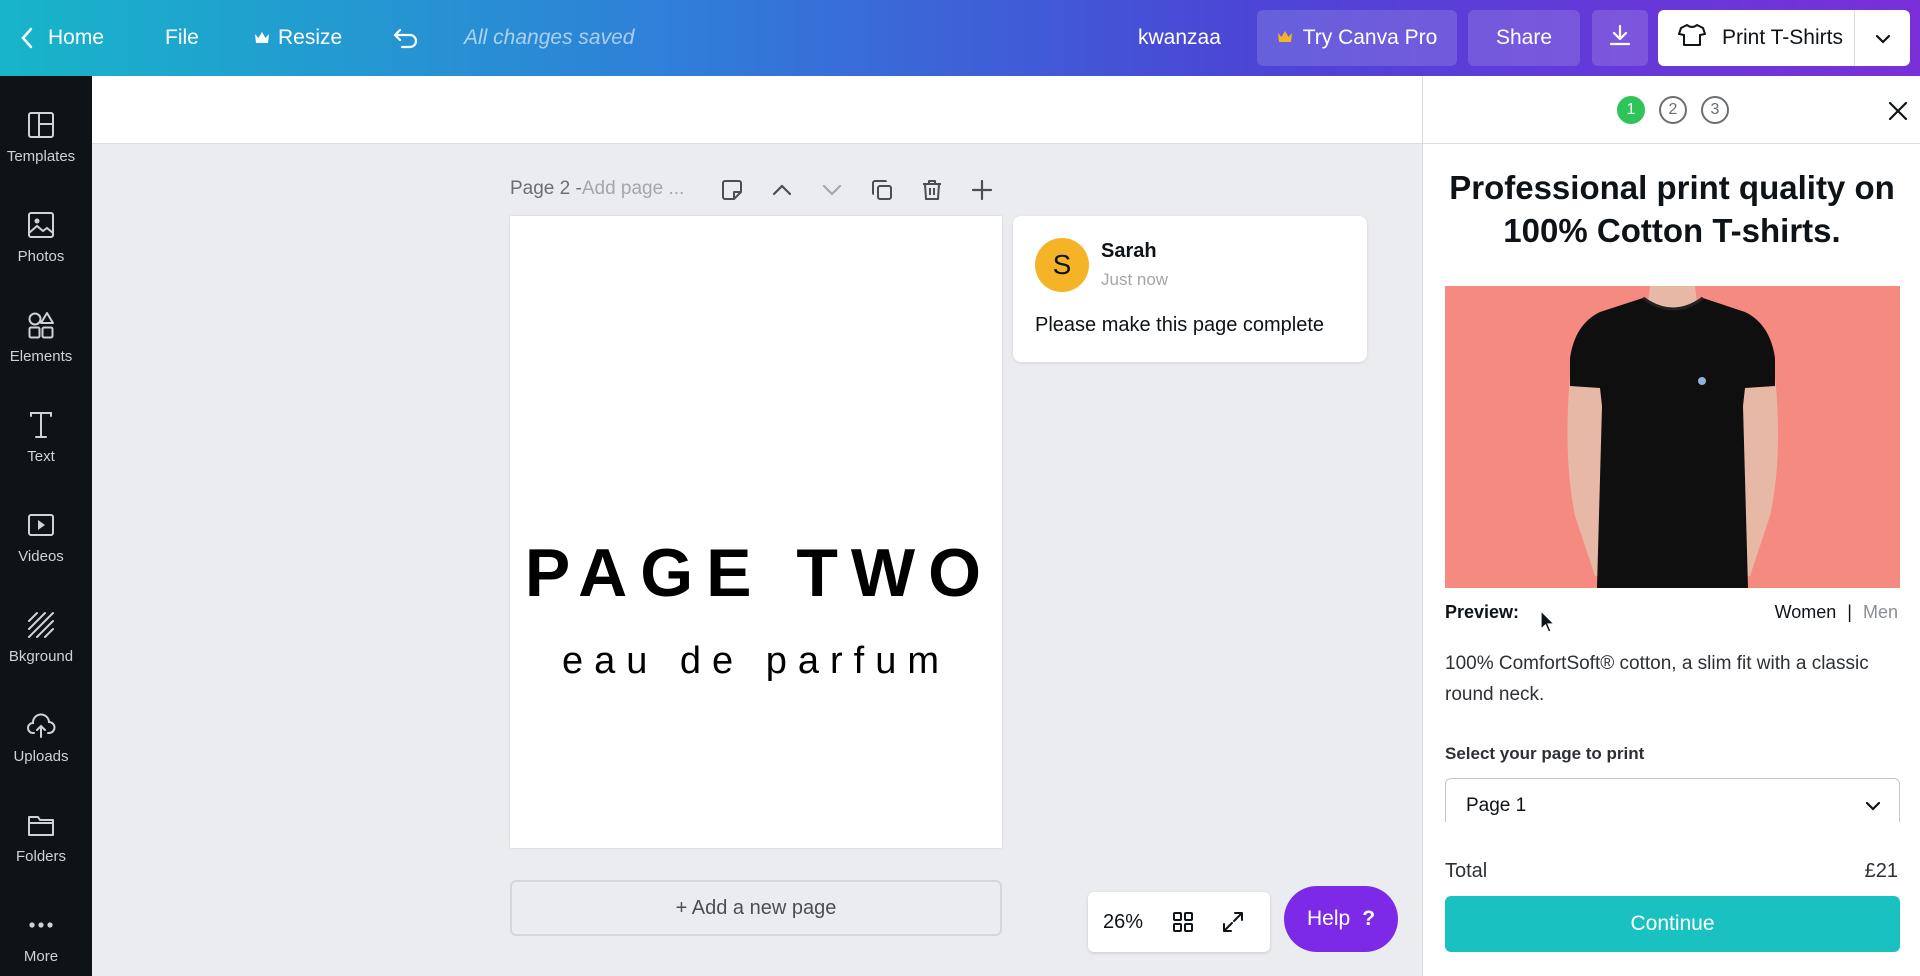 The height and width of the screenshot is (976, 1920). Describe the element at coordinates (1179, 38) in the screenshot. I see `project-name: kwanzaa` at that location.